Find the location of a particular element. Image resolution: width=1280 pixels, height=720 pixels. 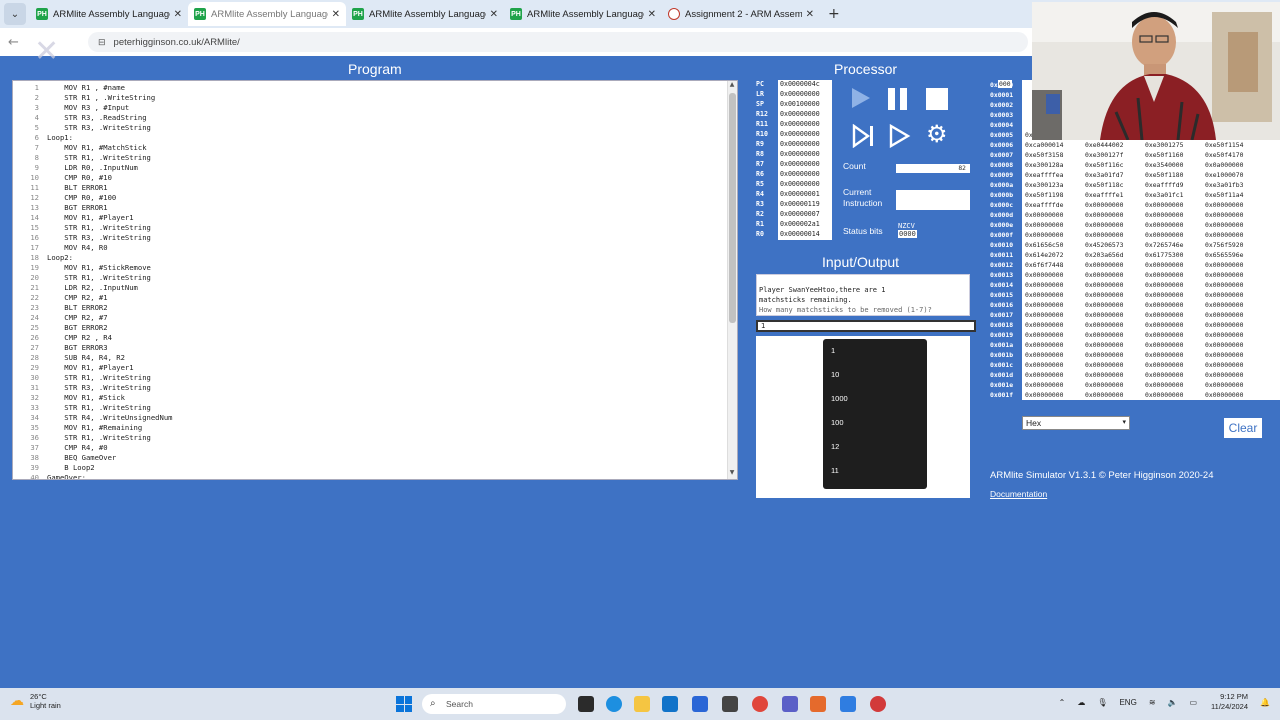

play-icon is located at coordinates (864, 100).